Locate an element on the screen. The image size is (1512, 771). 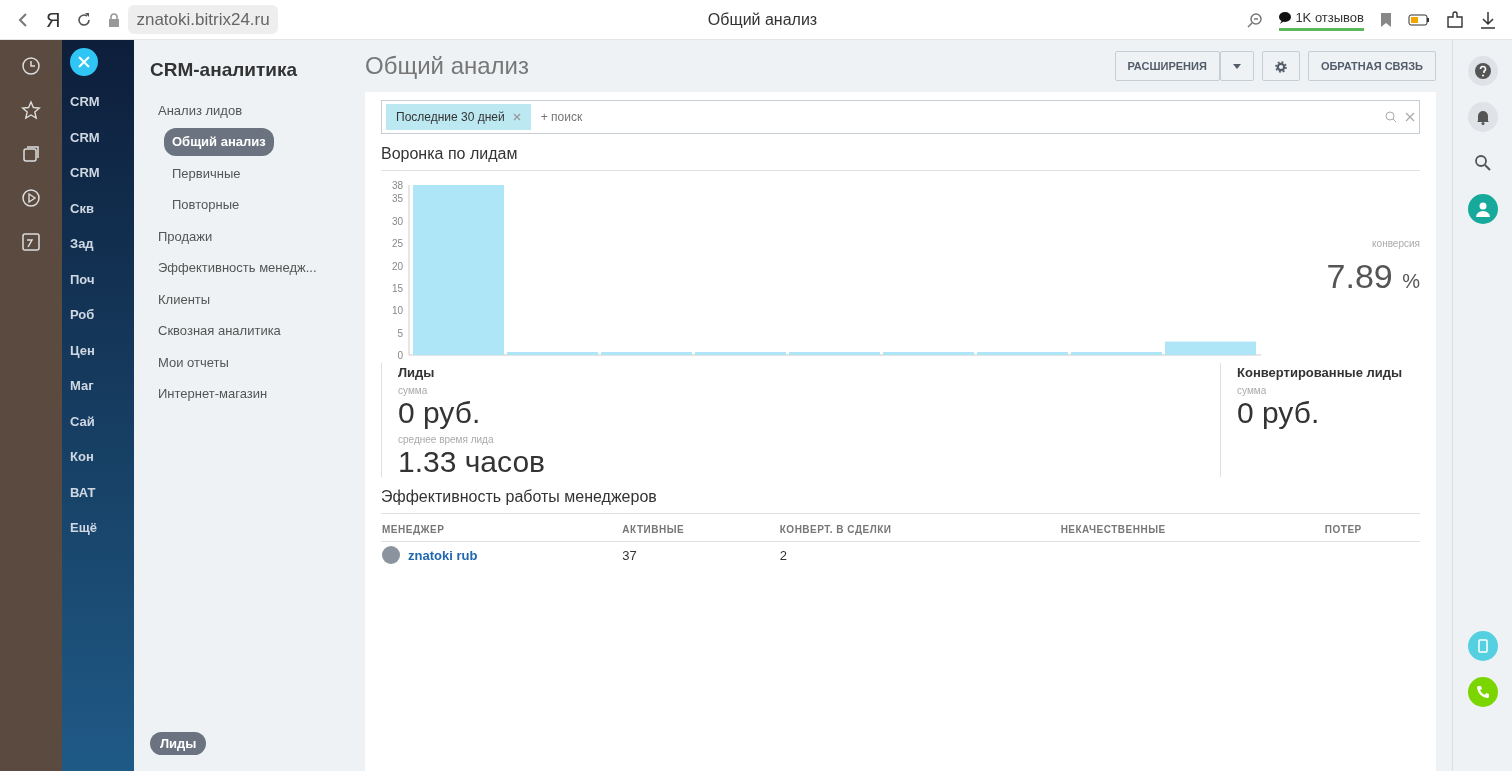
gear-icon is located at coordinates (1280, 66).